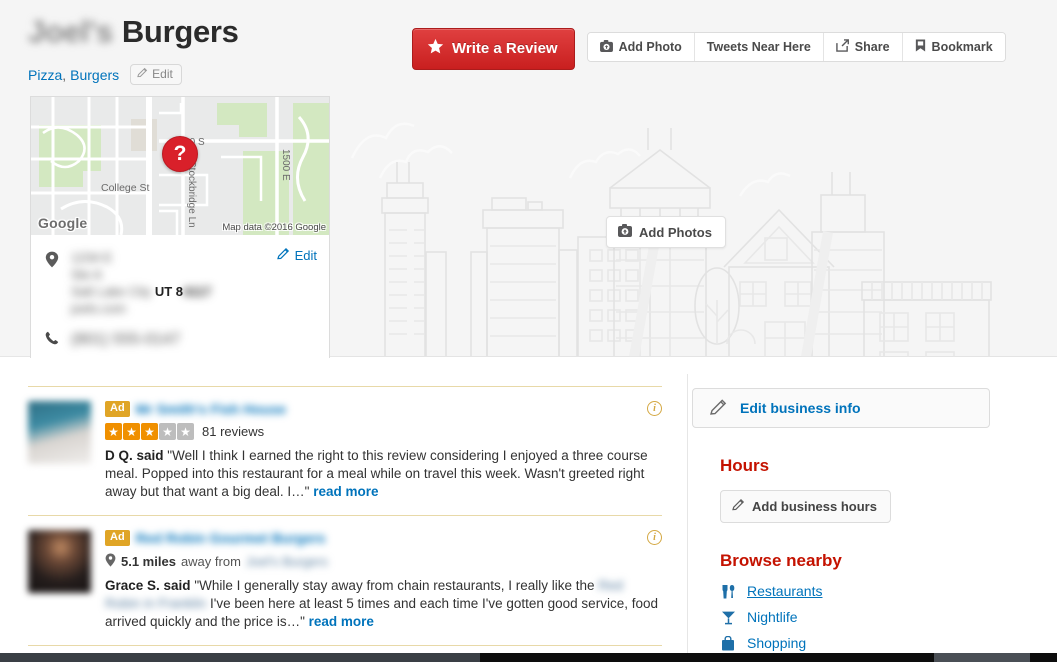 The width and height of the screenshot is (1057, 662). I want to click on distance-suffix: away from, so click(210, 561).